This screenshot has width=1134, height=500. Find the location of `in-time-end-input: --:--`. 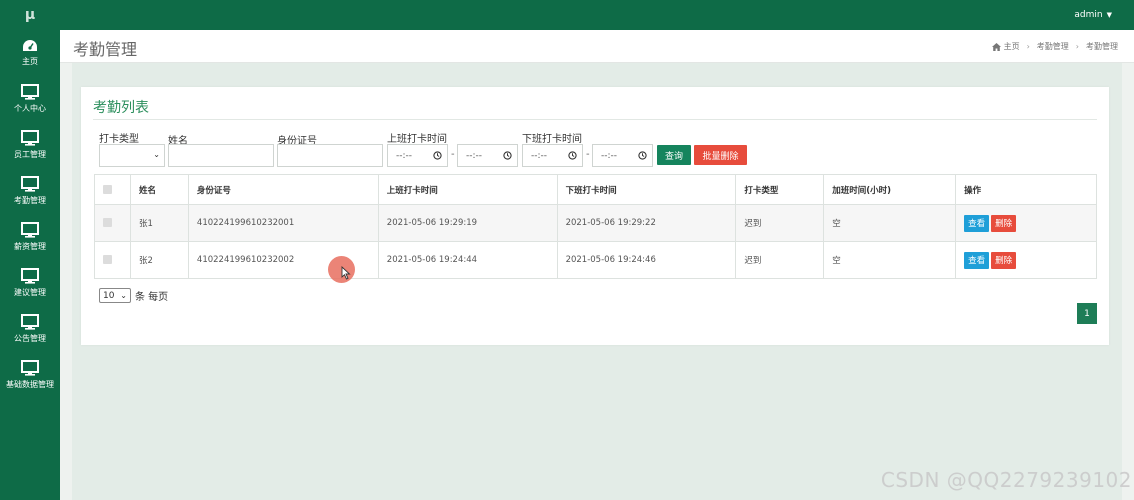

in-time-end-input: --:-- is located at coordinates (487, 155).